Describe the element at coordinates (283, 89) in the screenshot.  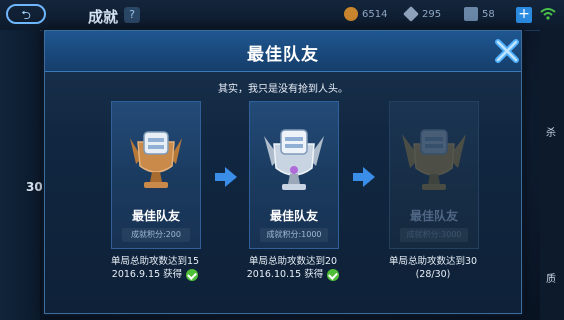
I see `modal-subtitle: 其实，我只是没有抢到人头。` at that location.